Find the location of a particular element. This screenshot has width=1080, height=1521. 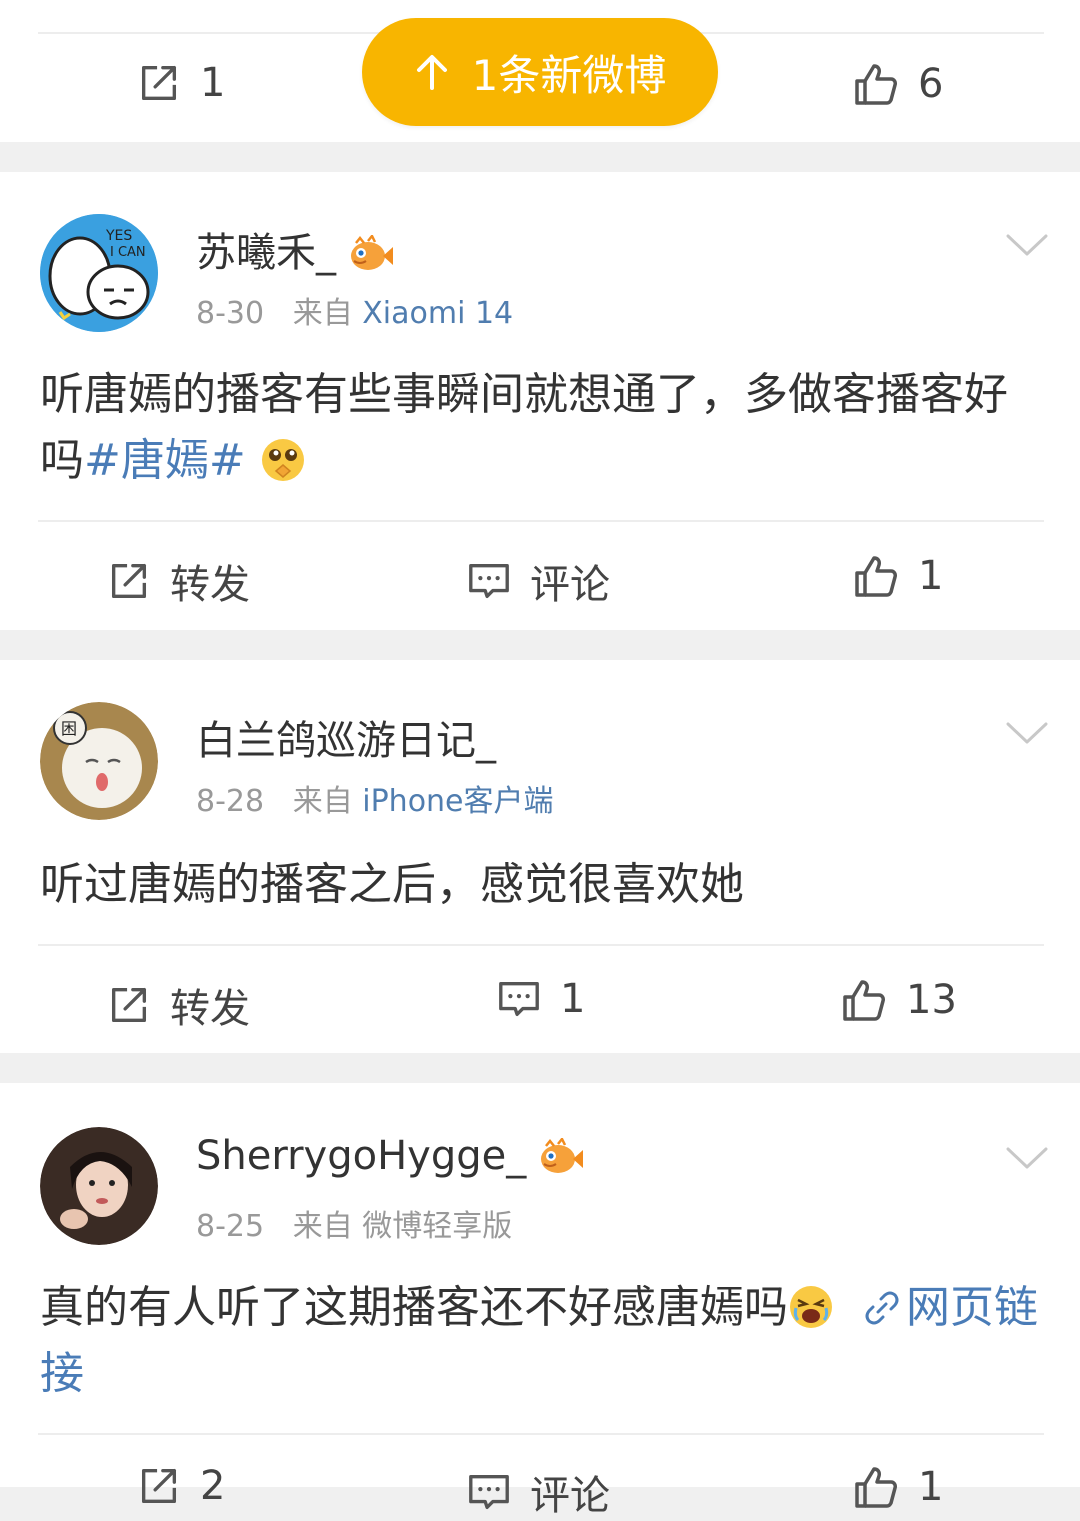

avatar: 困 is located at coordinates (99, 761).